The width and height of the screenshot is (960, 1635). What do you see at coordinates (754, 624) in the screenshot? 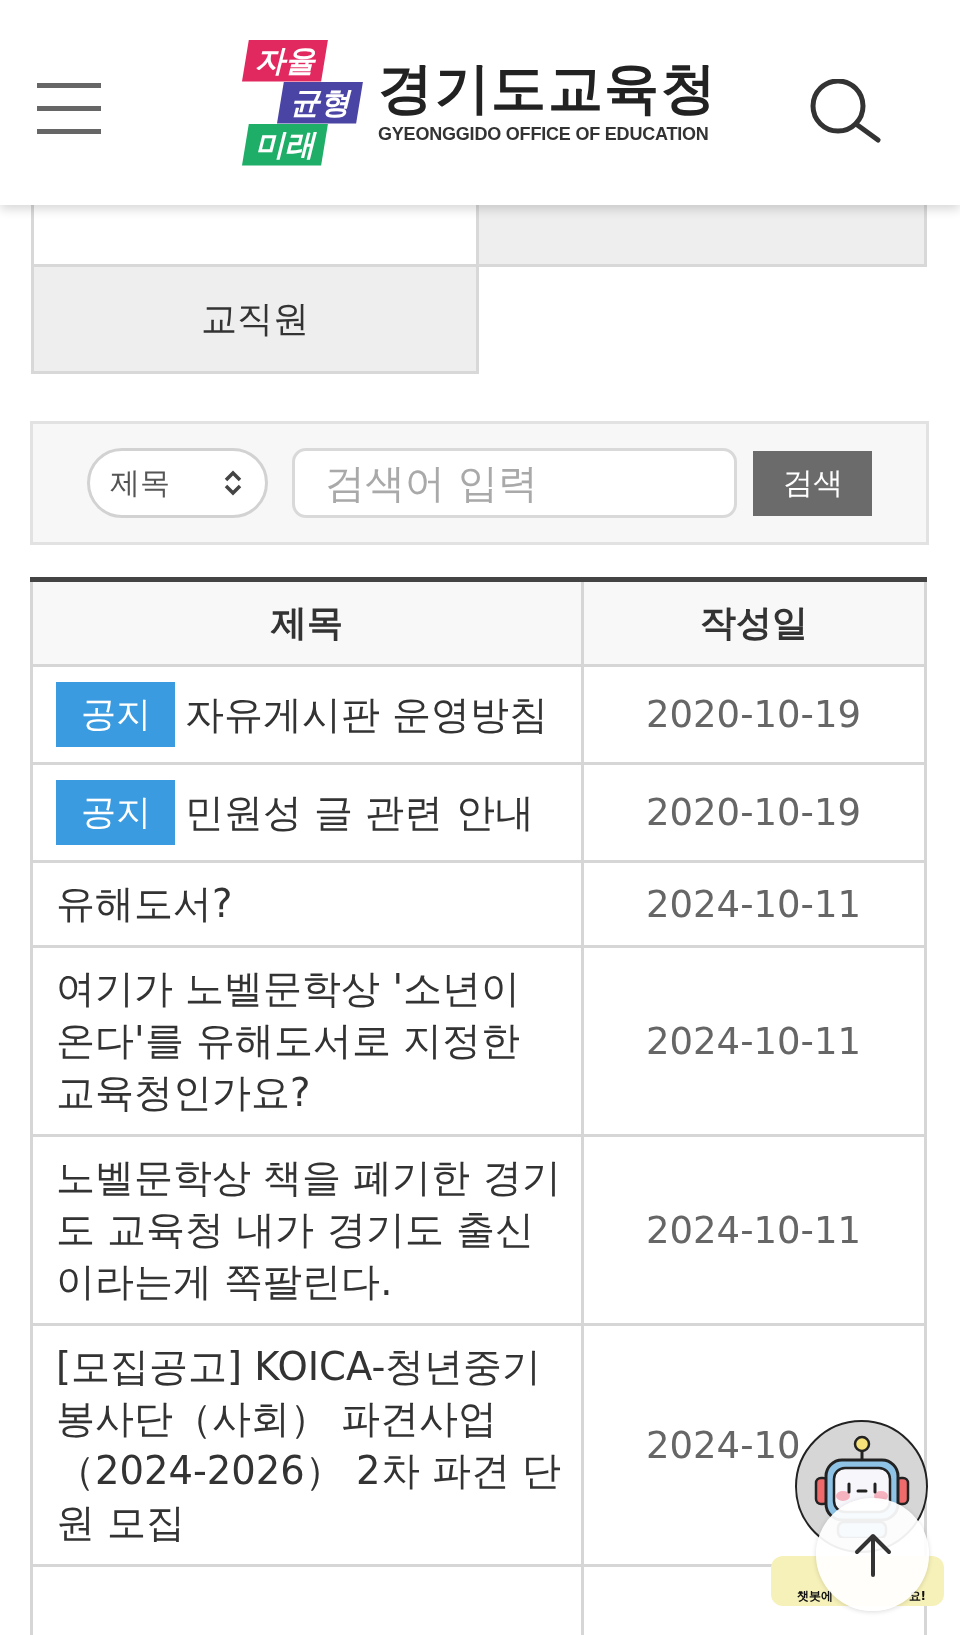
I see `column-header: 작성일` at bounding box center [754, 624].